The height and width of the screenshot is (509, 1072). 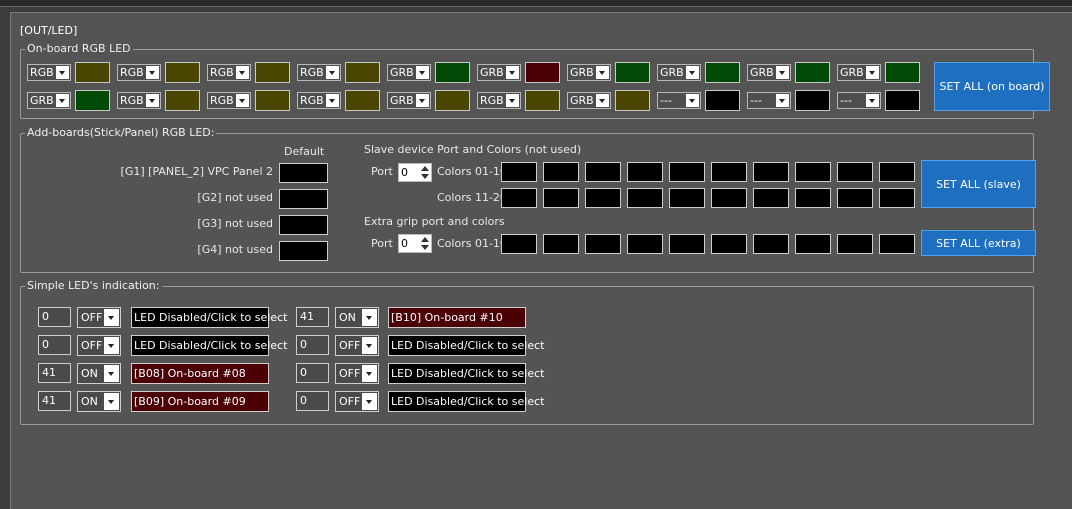 I want to click on led-source-button: [B09] On-board #09, so click(x=200, y=401).